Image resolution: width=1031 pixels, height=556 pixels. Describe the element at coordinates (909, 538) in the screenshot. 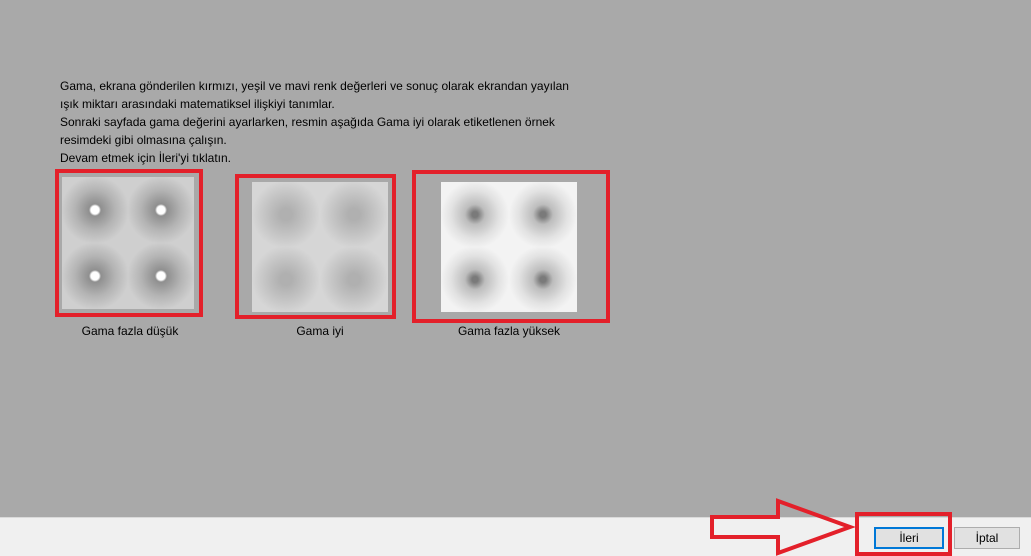

I see `next-button: İleri` at that location.